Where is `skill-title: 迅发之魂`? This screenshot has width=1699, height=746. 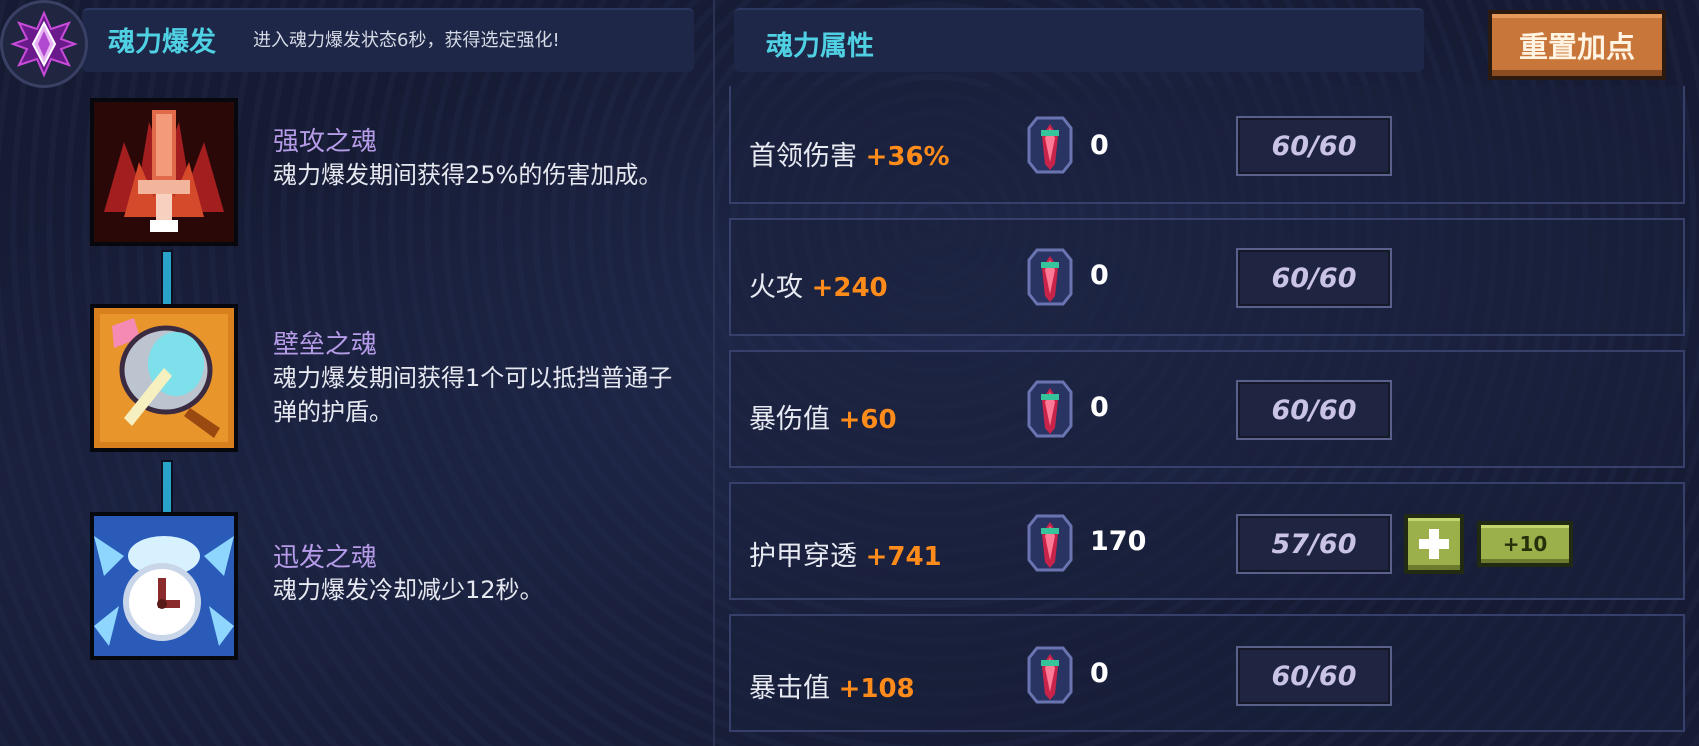
skill-title: 迅发之魂 is located at coordinates (325, 558).